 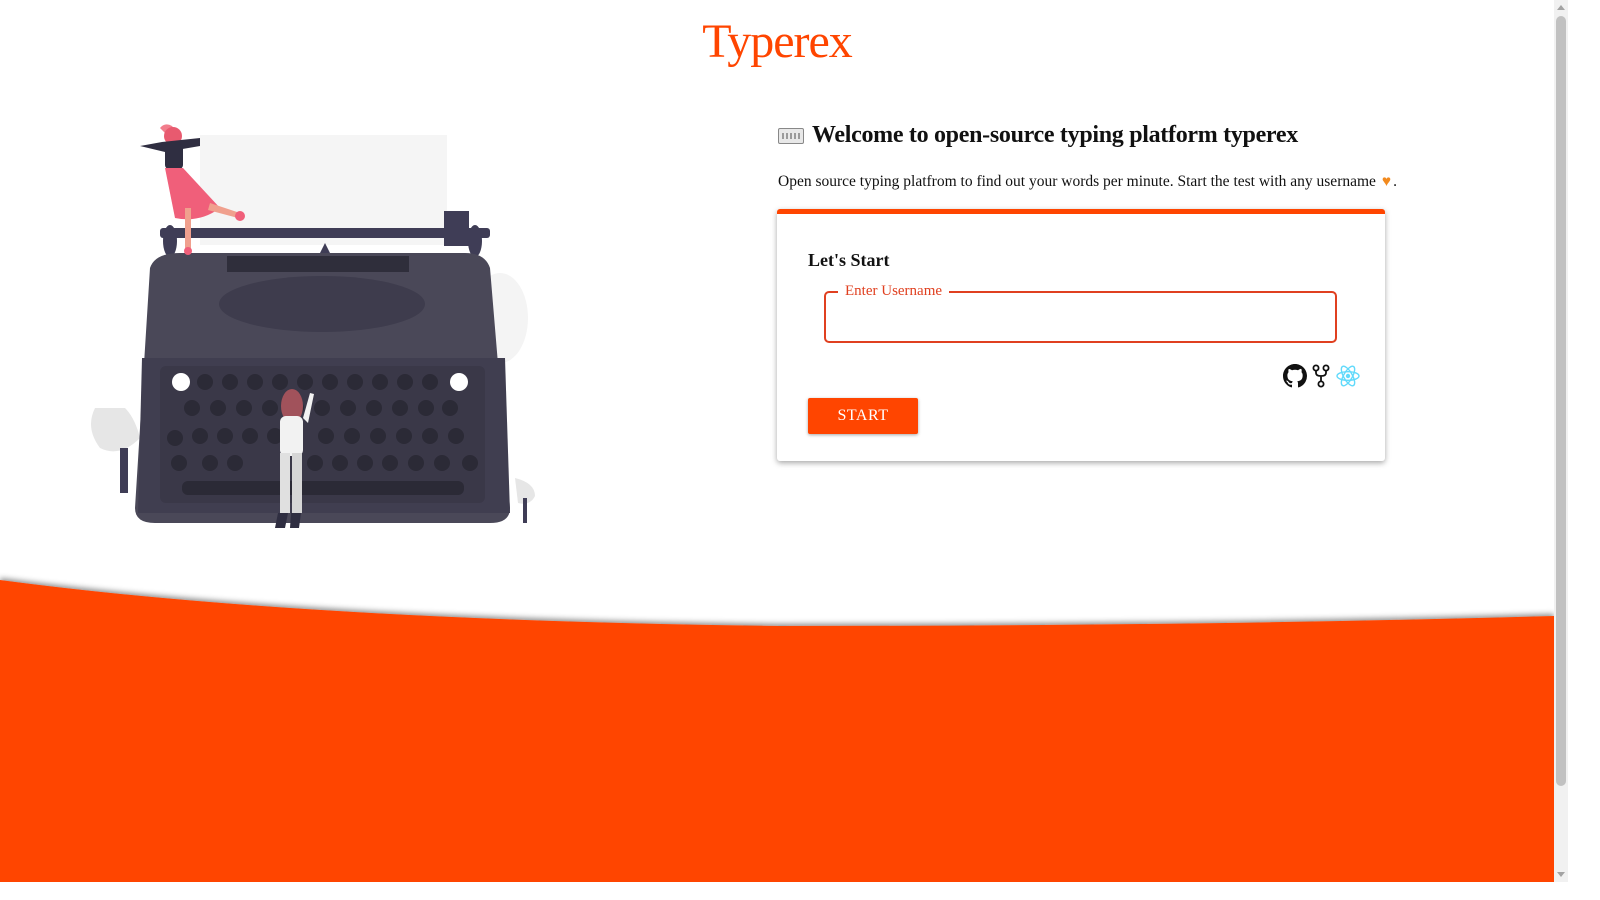 I want to click on heart-icon: ♥, so click(x=1386, y=181).